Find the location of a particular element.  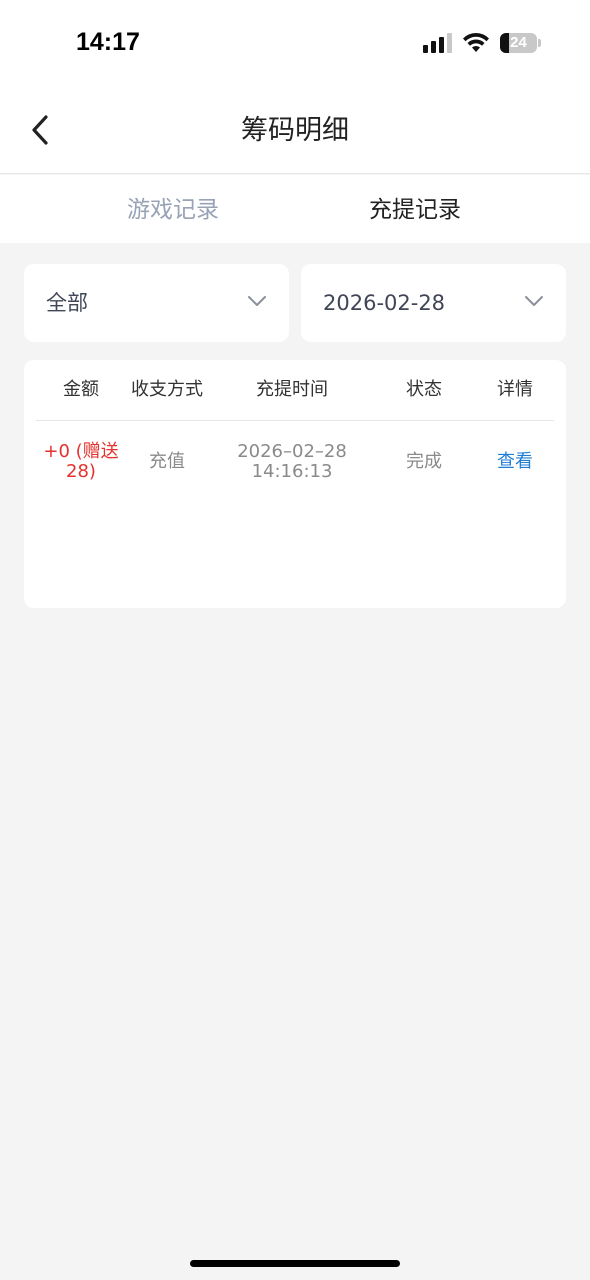

date-filter-dropdown: 2026-02-28 is located at coordinates (433, 303).